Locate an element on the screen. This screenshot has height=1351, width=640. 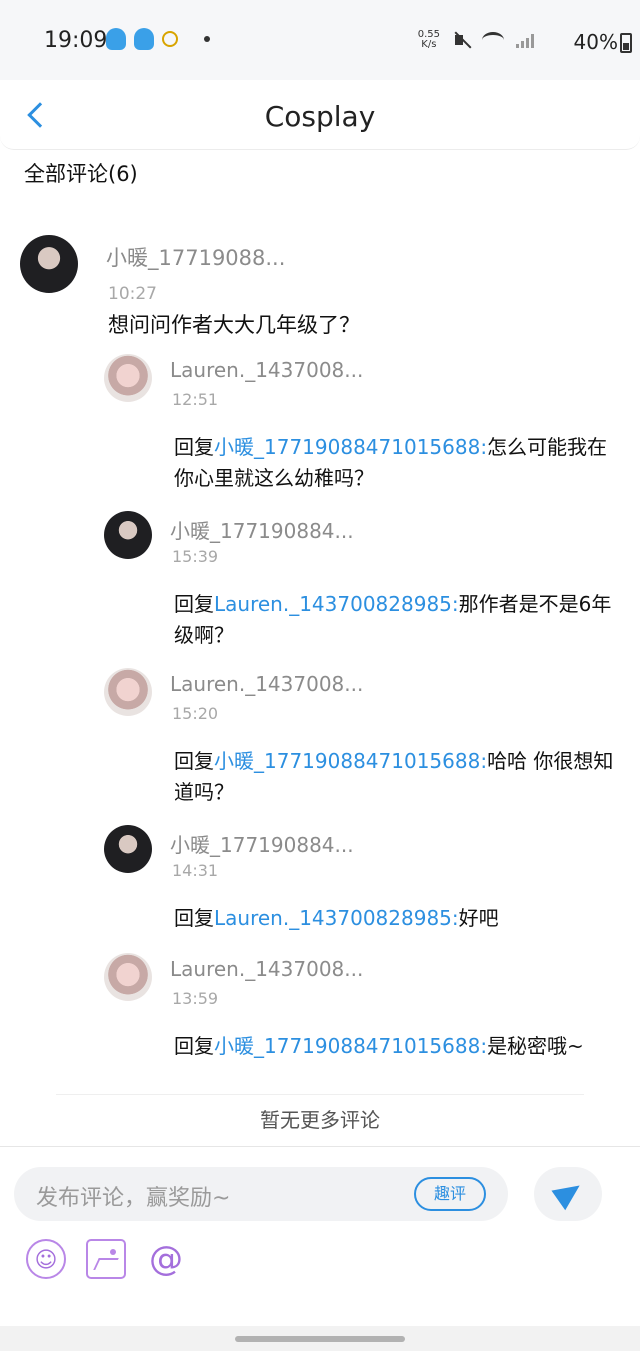
weibo-icon is located at coordinates (170, 39).